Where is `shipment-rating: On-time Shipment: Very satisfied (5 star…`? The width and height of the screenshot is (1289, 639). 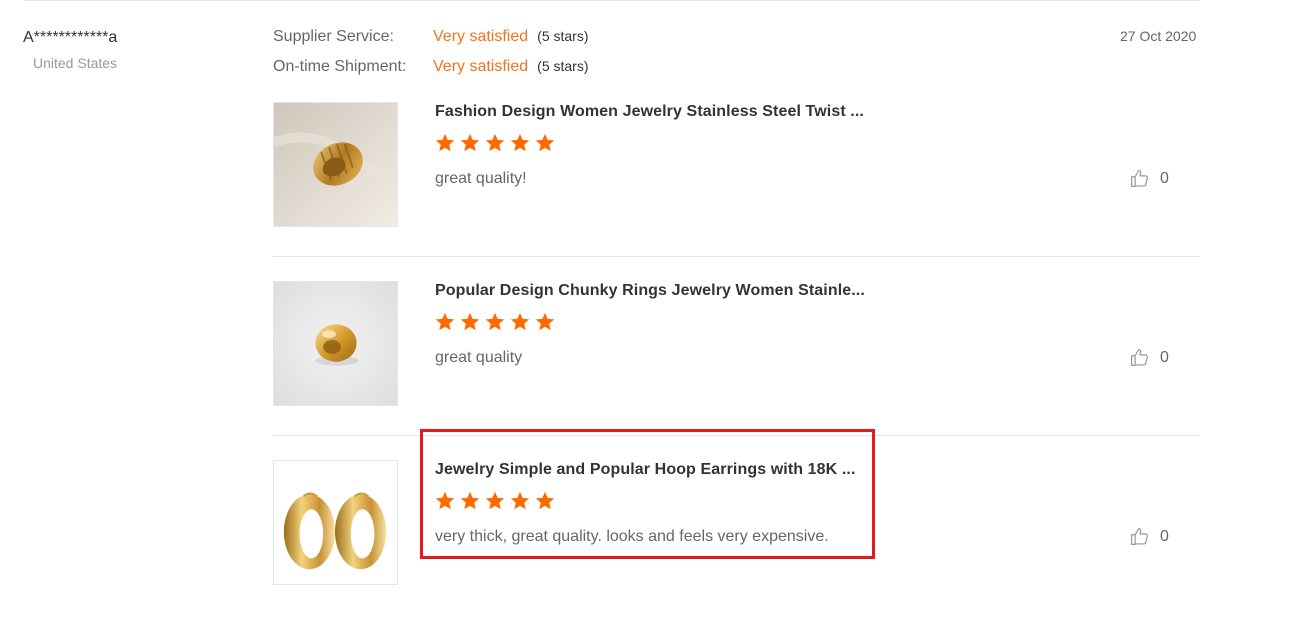 shipment-rating: On-time Shipment: Very satisfied (5 star… is located at coordinates (431, 69).